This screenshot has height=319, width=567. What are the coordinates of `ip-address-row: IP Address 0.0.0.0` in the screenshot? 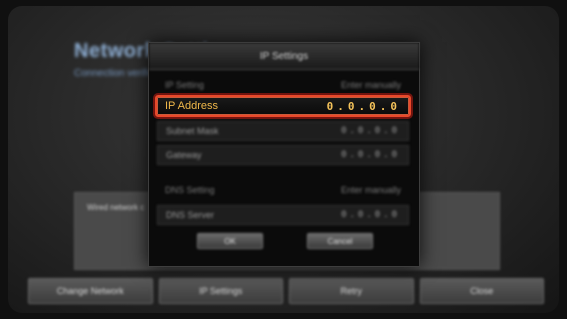 It's located at (283, 106).